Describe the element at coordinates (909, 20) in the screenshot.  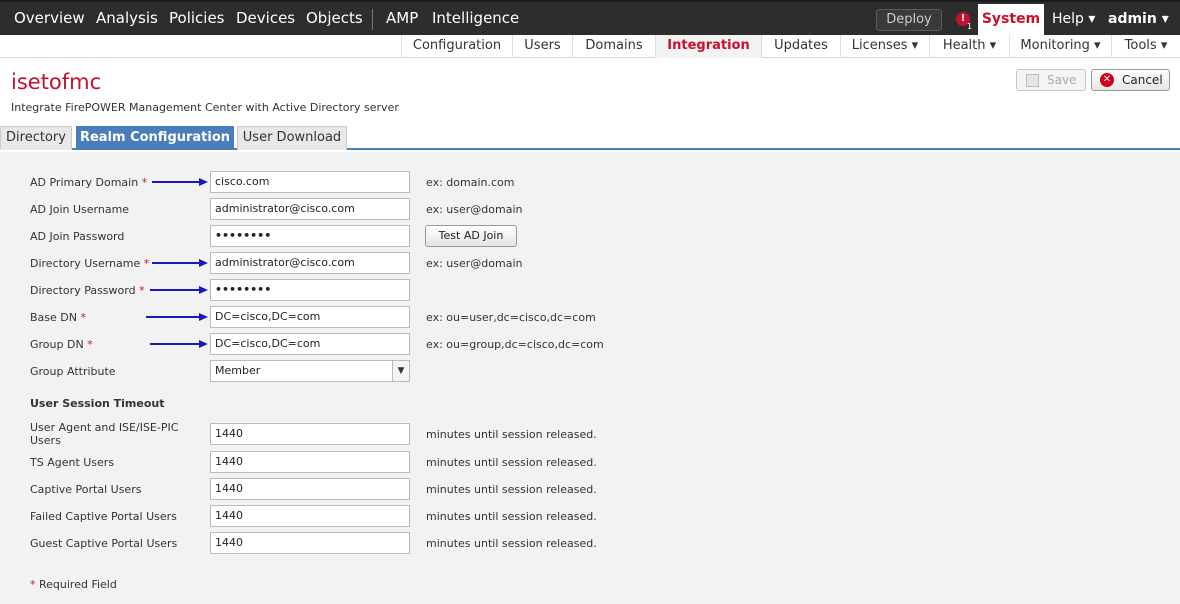
I see `deploy-button: Deploy` at that location.